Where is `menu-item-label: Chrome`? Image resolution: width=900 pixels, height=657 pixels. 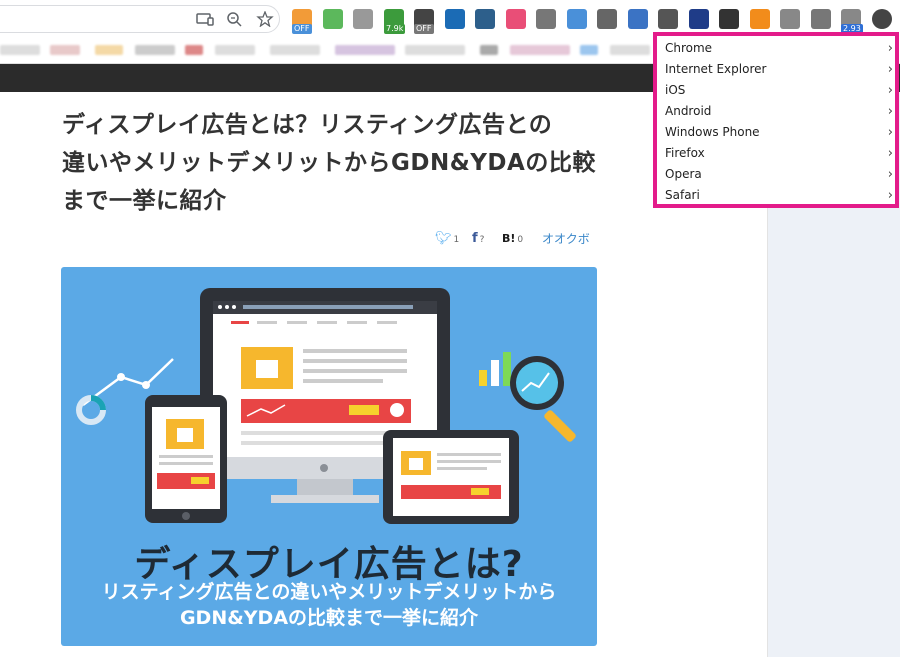
menu-item-label: Chrome is located at coordinates (689, 48).